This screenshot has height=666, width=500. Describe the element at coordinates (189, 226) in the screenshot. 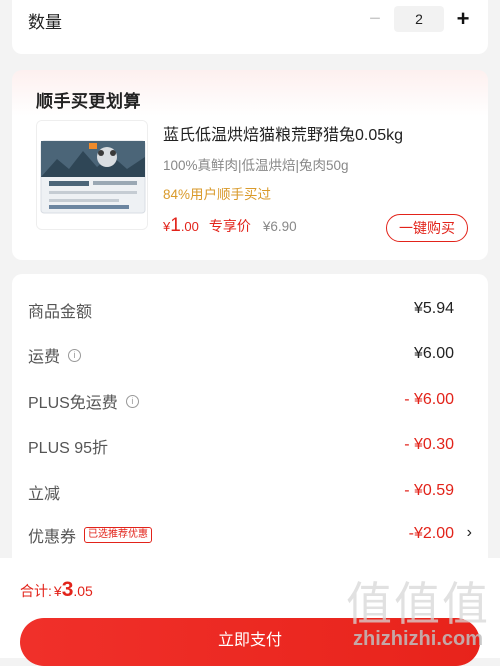

I see `price-decimal: .00` at that location.